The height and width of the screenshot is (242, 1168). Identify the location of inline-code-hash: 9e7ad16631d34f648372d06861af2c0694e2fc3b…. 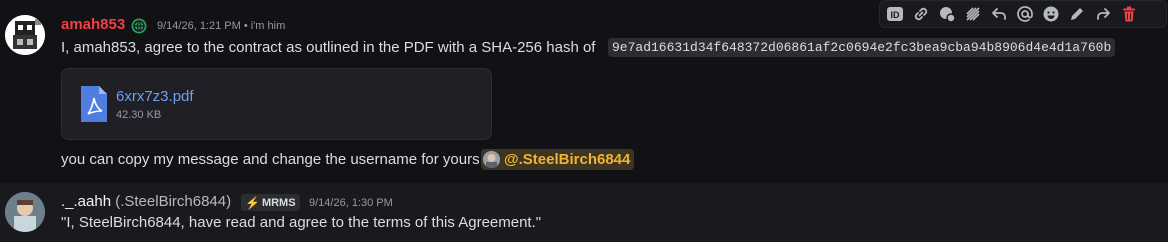
(862, 47).